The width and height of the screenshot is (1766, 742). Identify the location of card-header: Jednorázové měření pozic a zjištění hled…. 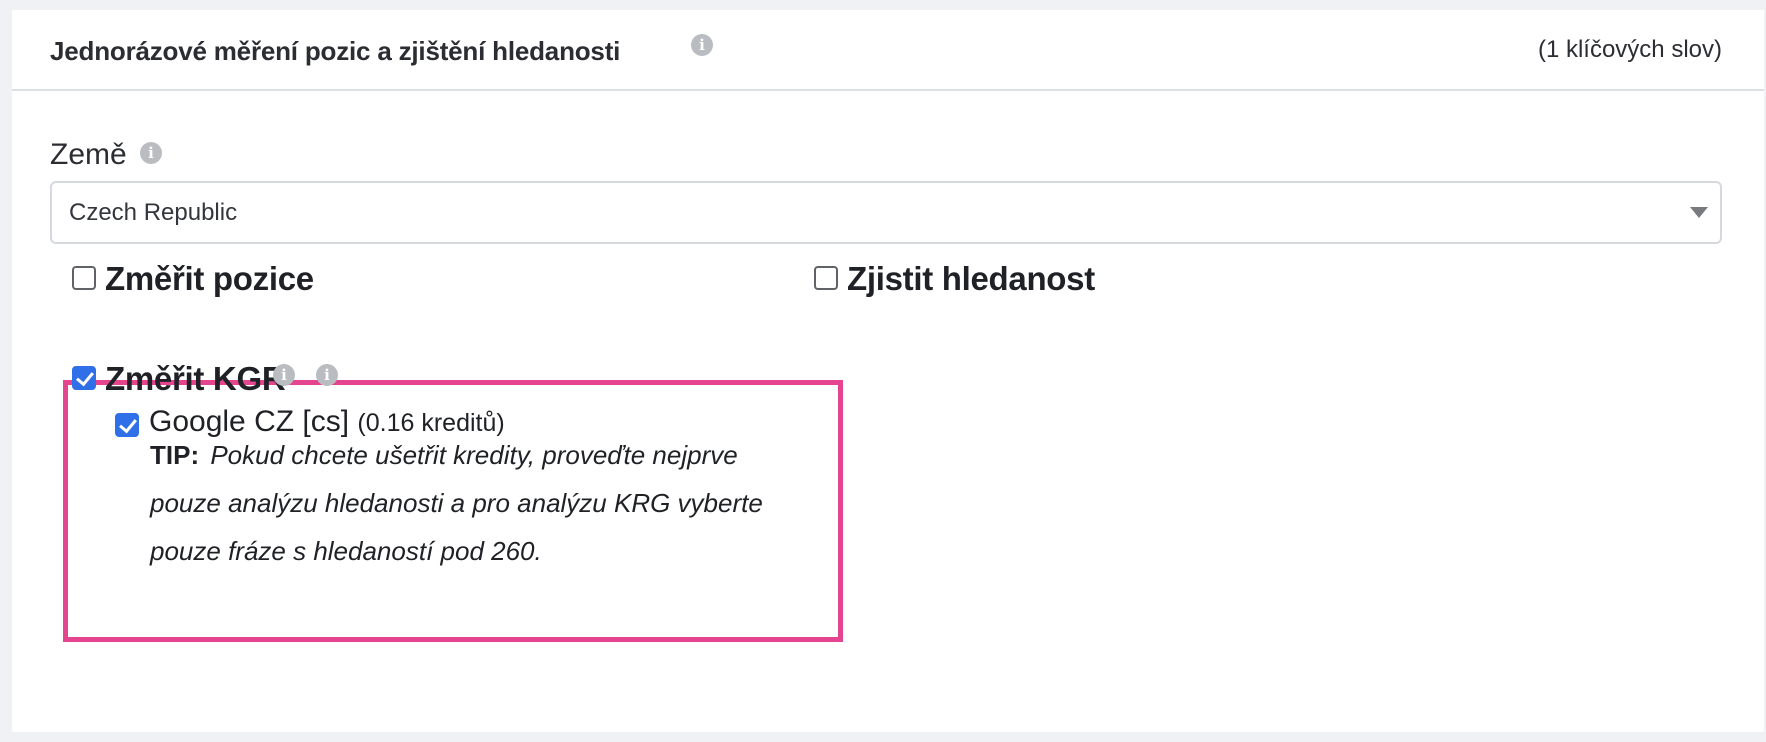
(888, 50).